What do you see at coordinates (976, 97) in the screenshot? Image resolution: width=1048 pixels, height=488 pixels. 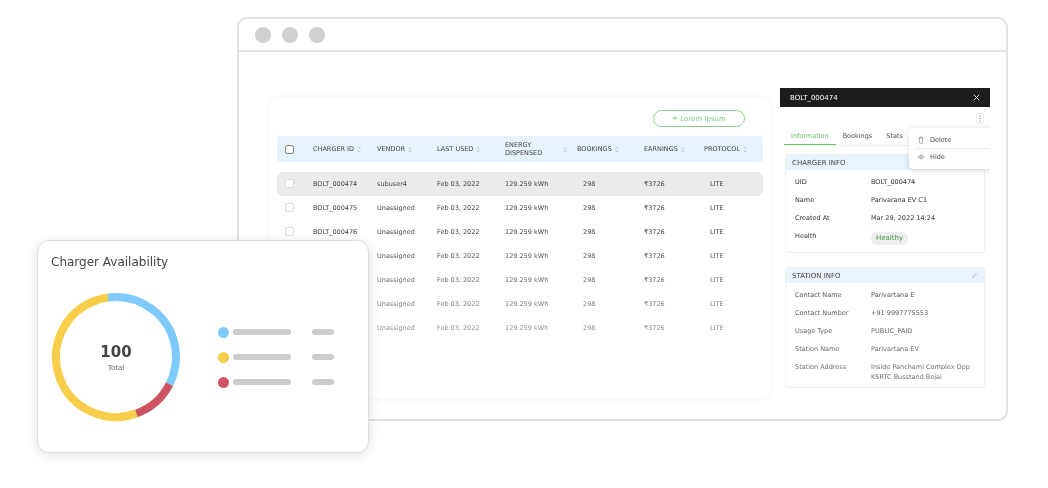 I see `close-icon` at bounding box center [976, 97].